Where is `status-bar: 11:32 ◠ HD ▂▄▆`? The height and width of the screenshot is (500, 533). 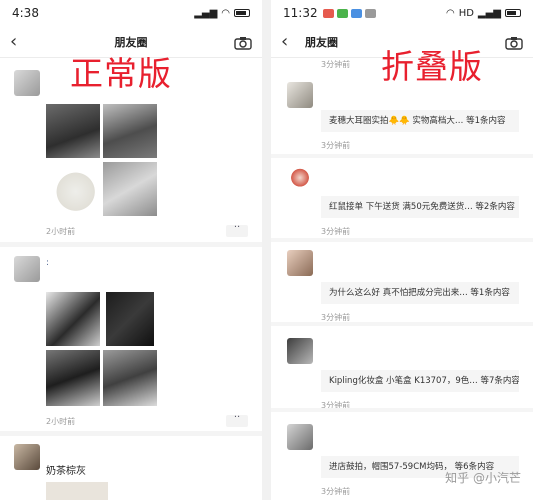
status-bar: 11:32 ◠ HD ▂▄▆ is located at coordinates (402, 13).